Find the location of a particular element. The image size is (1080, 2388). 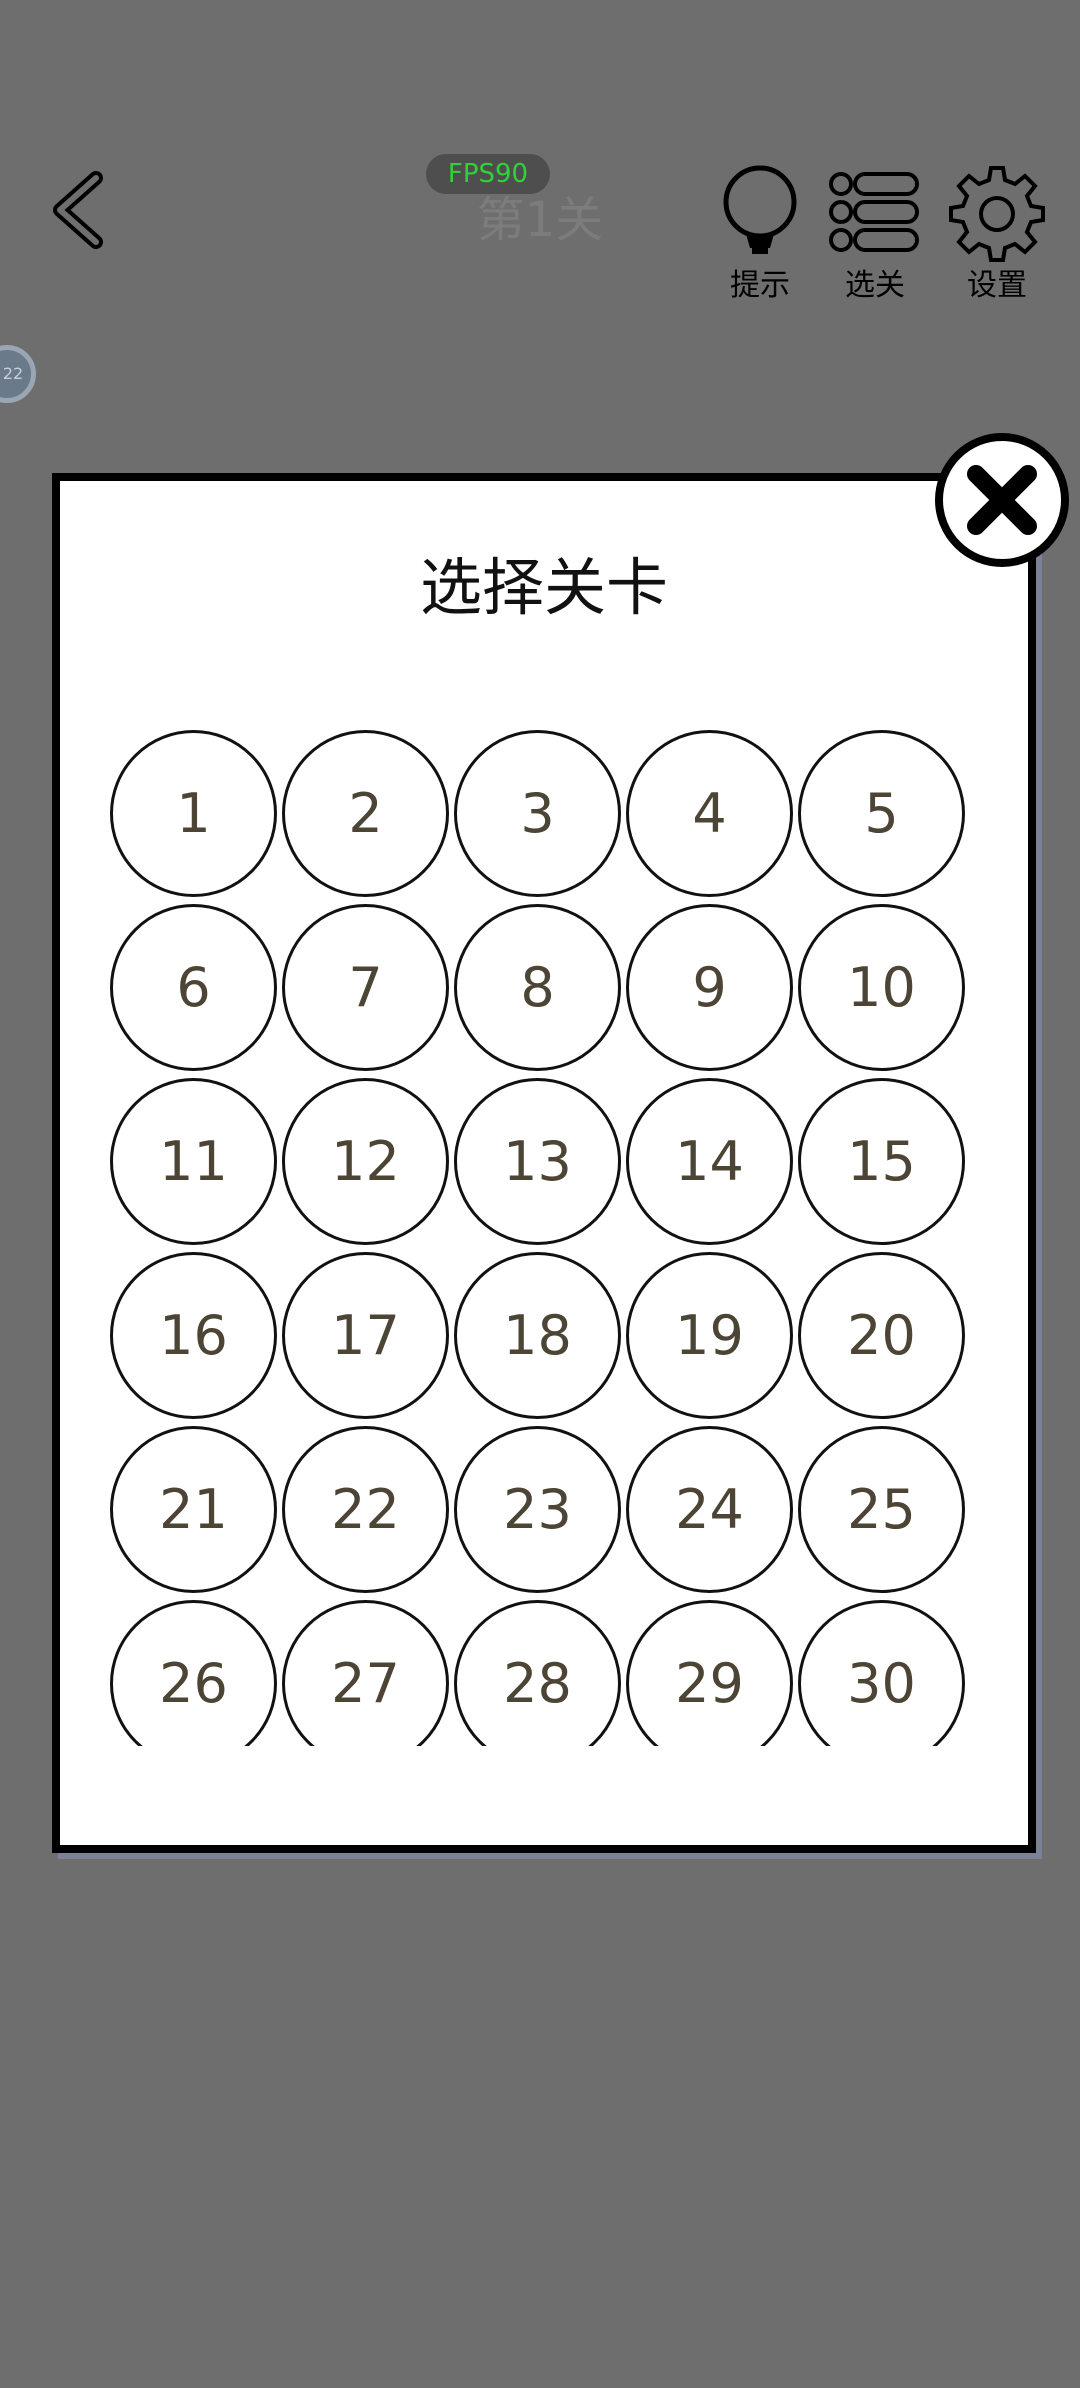

level-button: 26 is located at coordinates (193, 1673).